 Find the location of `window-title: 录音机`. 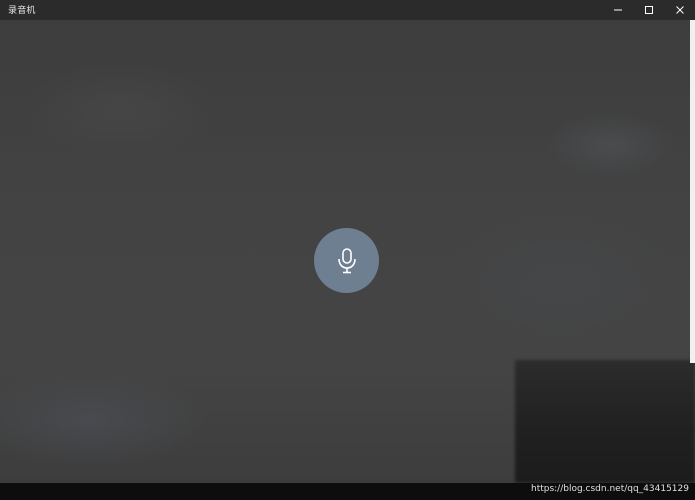

window-title: 录音机 is located at coordinates (22, 11).